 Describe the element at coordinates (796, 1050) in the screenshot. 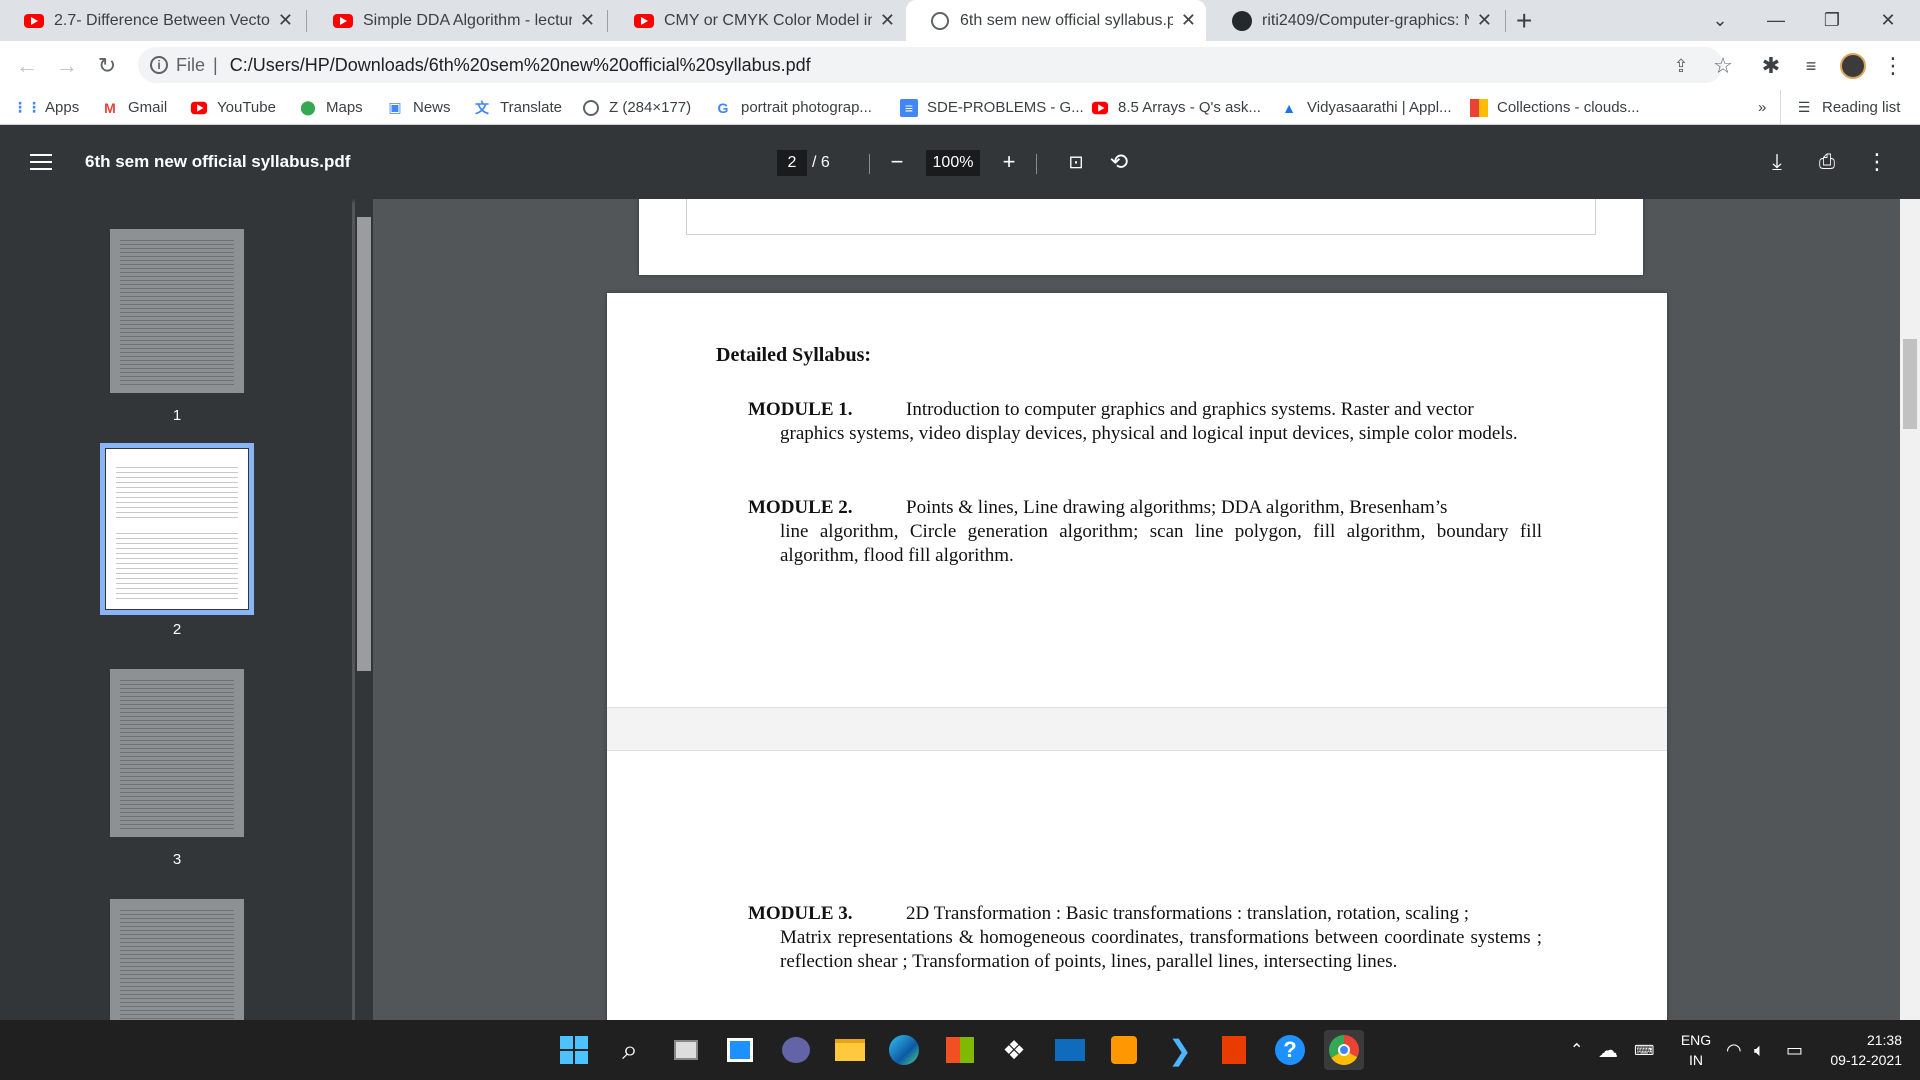

I see `chat-icon` at that location.